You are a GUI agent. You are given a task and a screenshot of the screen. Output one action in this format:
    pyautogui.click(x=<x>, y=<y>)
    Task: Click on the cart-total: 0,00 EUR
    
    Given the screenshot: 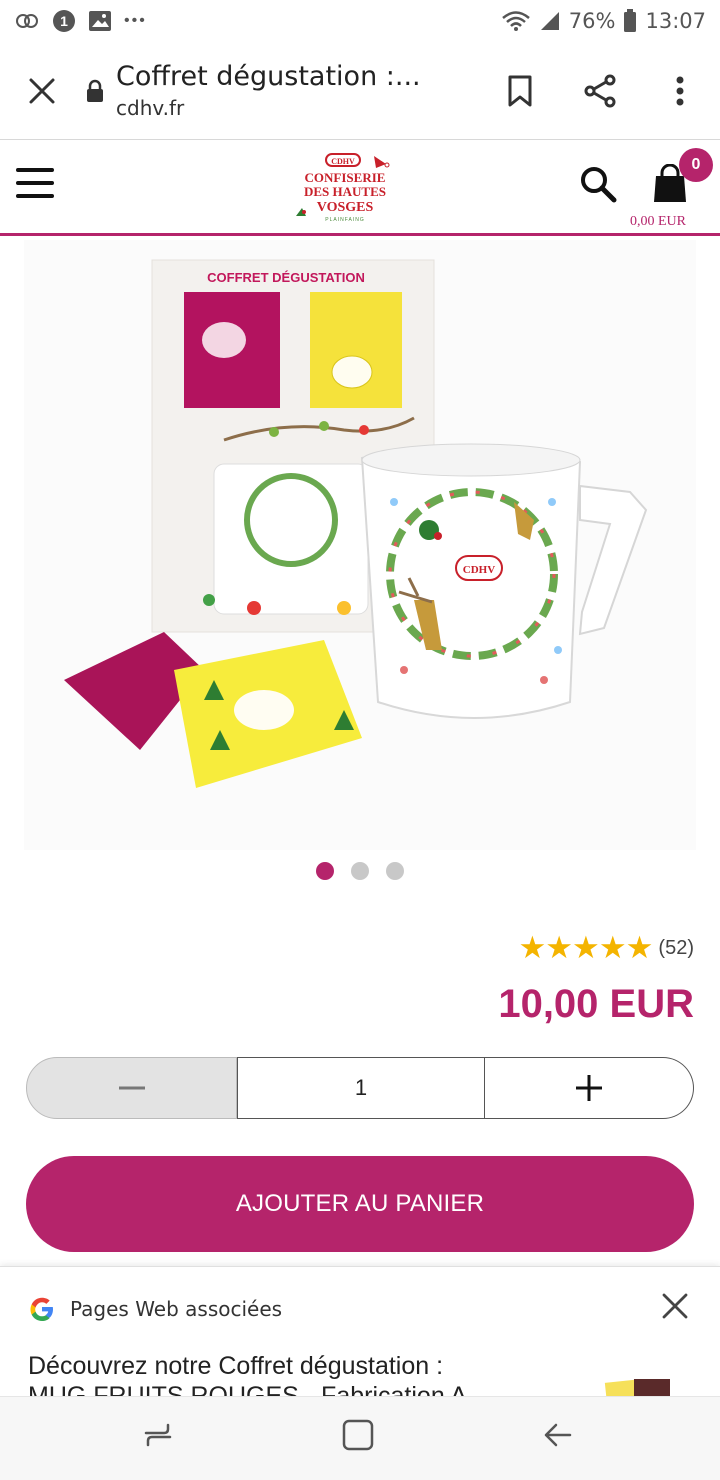 What is the action you would take?
    pyautogui.click(x=658, y=222)
    